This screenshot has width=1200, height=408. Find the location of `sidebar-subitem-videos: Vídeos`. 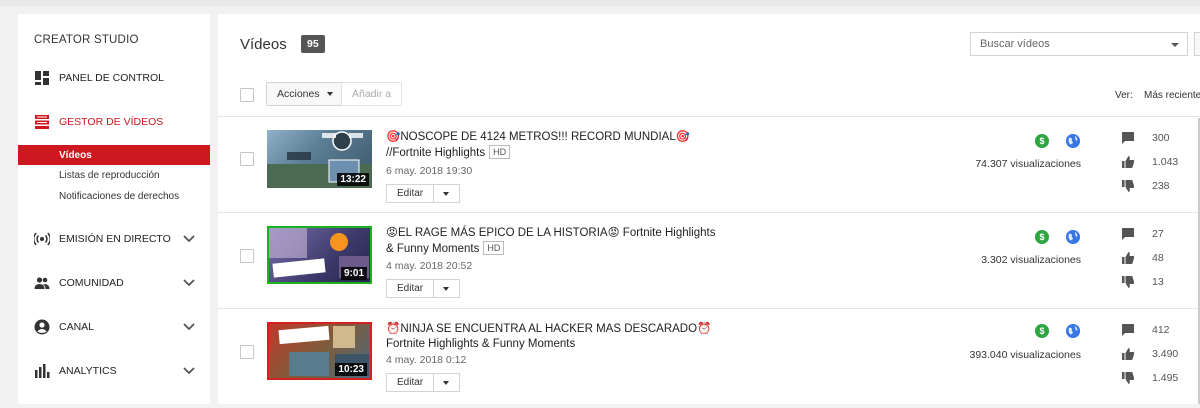

sidebar-subitem-videos: Vídeos is located at coordinates (114, 155).